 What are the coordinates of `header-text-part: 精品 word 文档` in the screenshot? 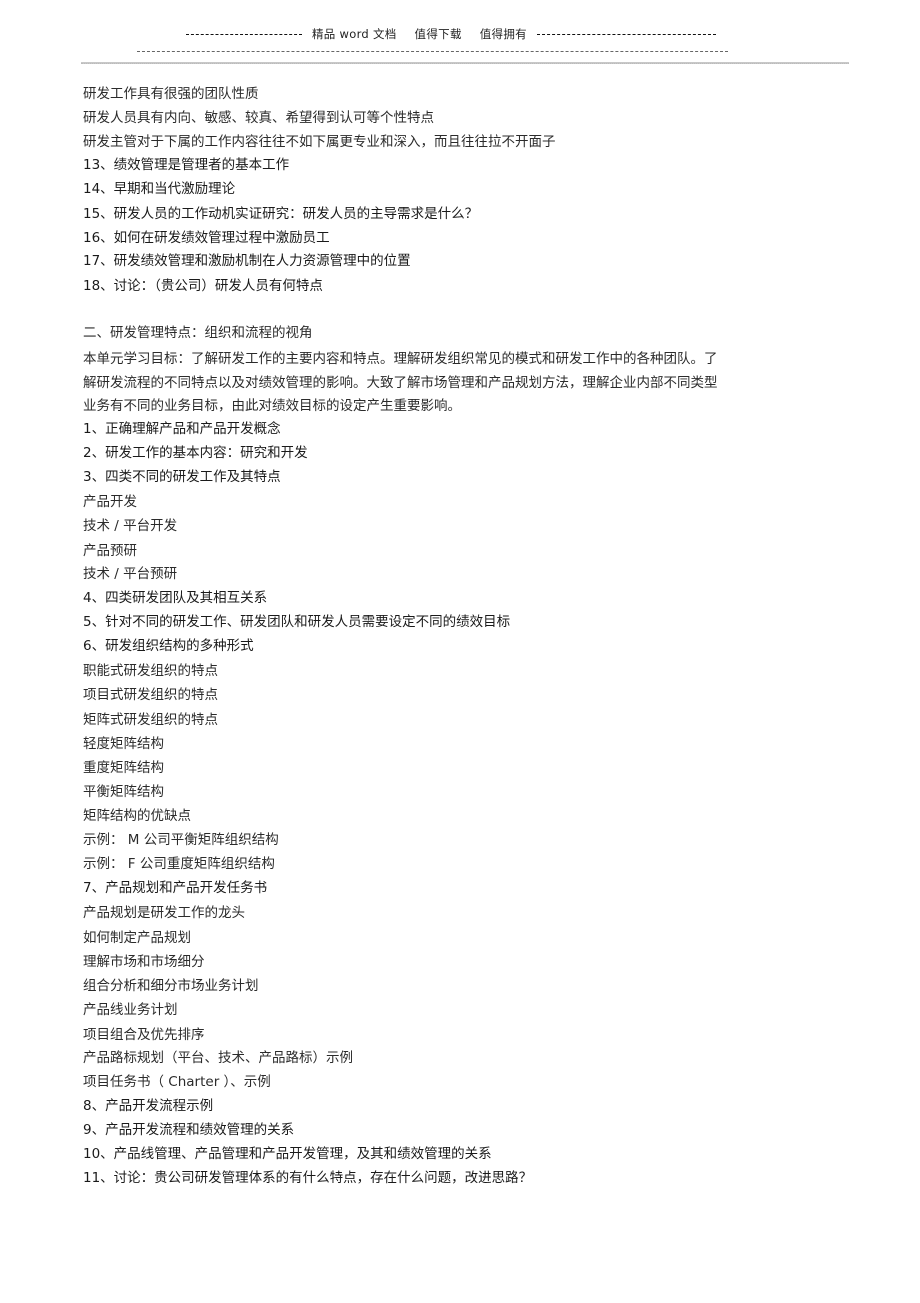 It's located at (354, 34).